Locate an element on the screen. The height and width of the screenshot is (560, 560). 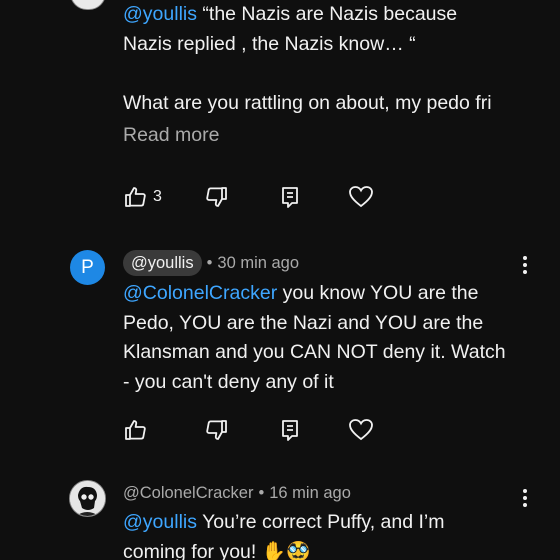
comment-meta: @youllis • 30 min ago is located at coordinates (211, 263).